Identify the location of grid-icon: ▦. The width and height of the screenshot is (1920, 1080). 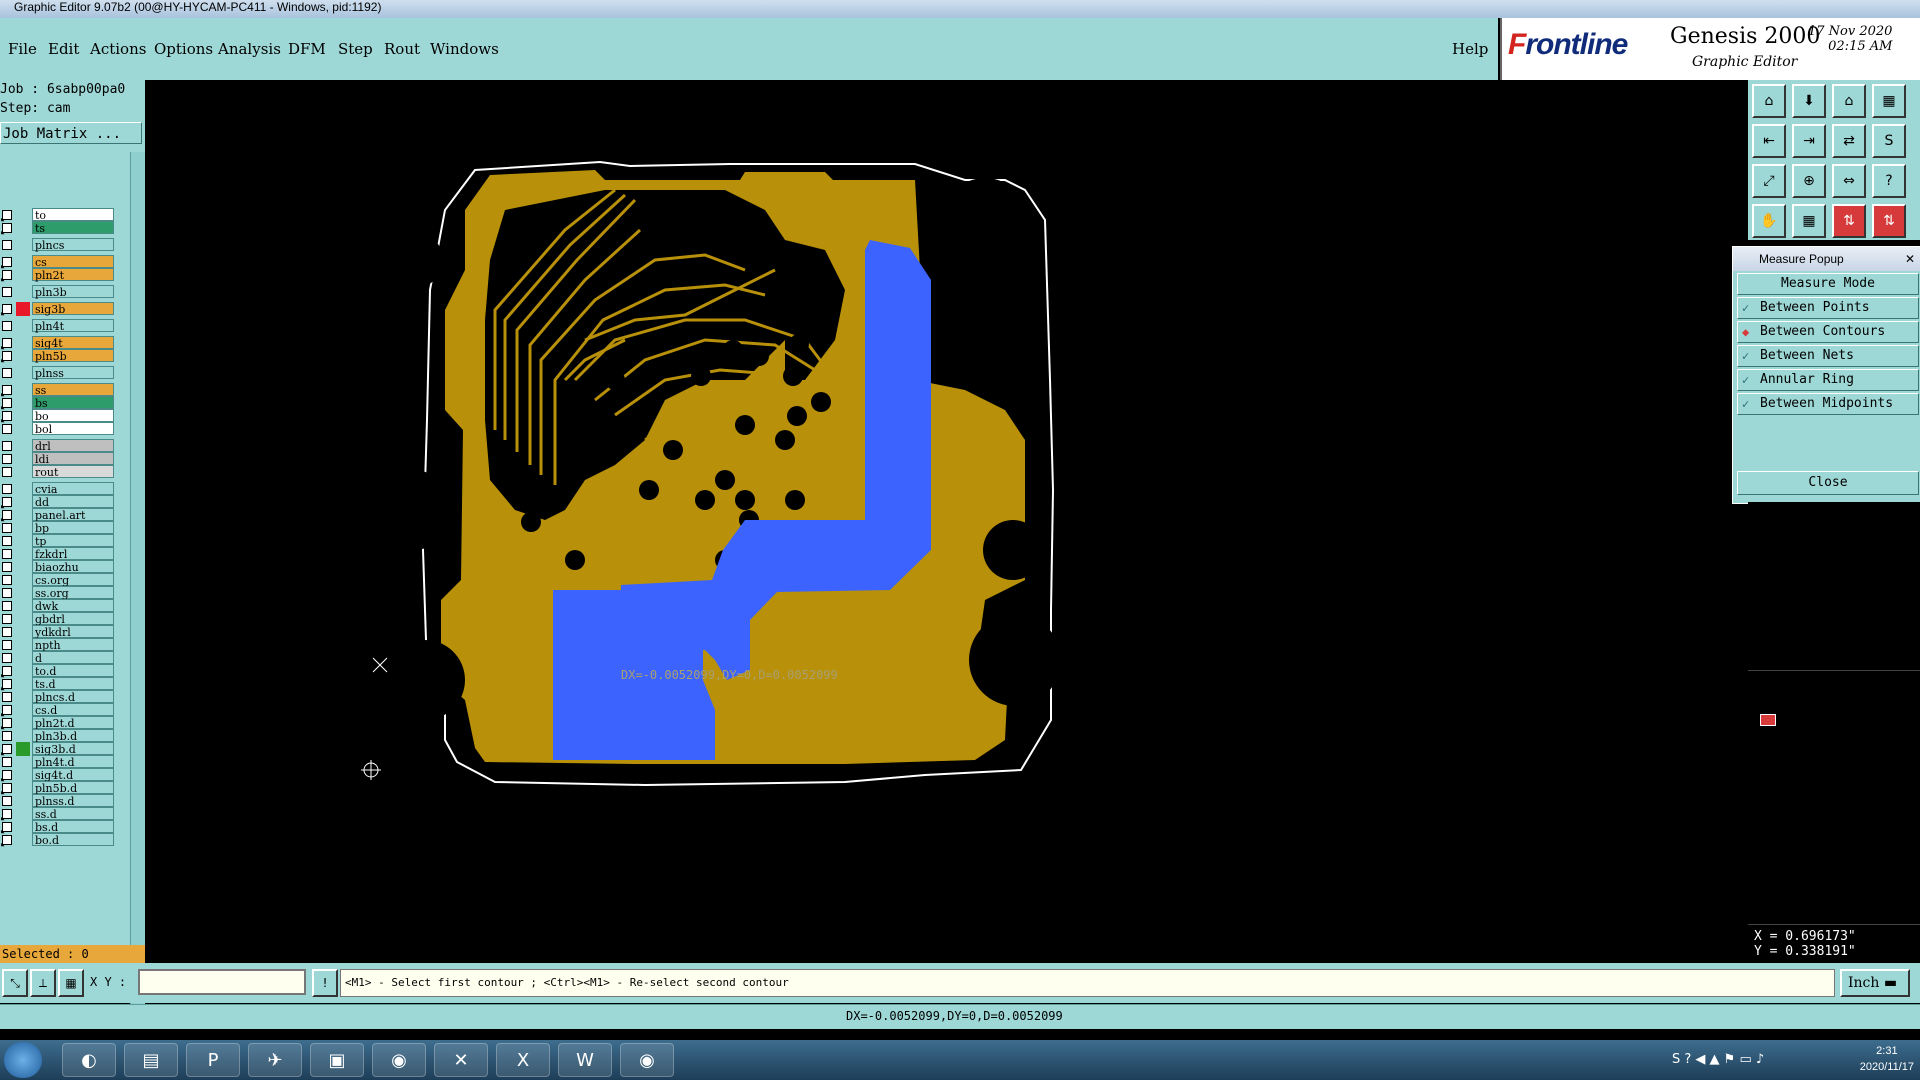
(1889, 101).